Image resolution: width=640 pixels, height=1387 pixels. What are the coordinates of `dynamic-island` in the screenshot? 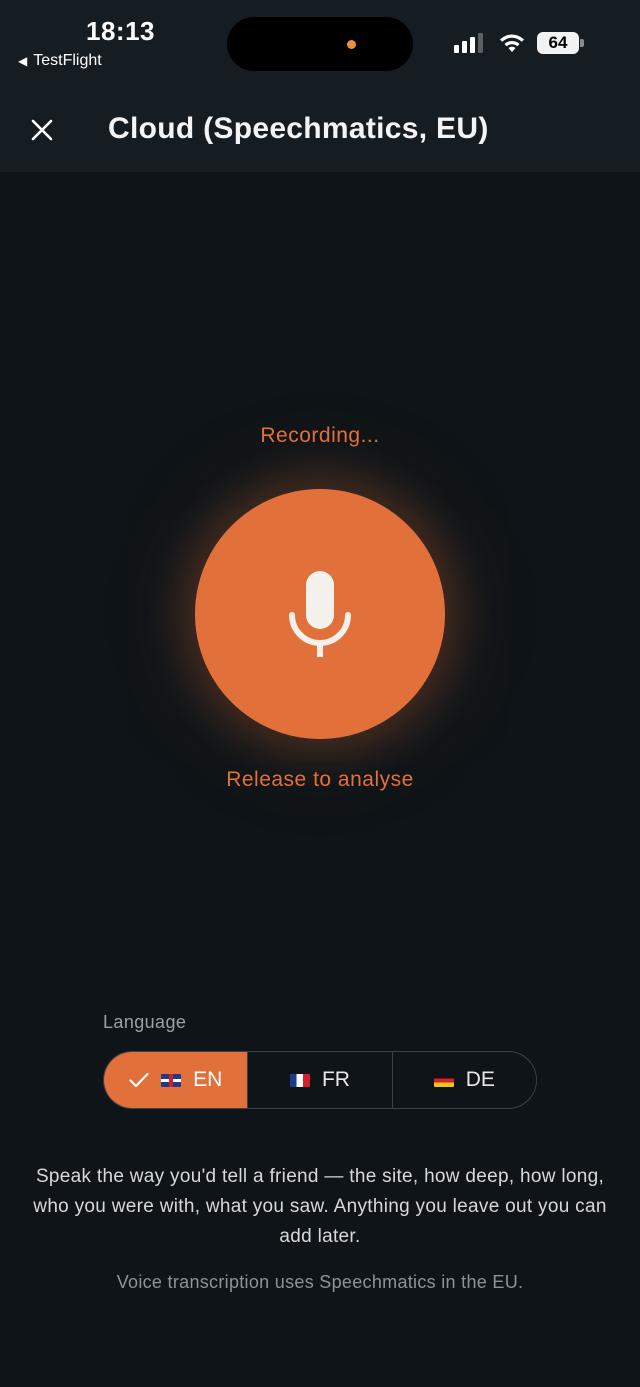 It's located at (320, 44).